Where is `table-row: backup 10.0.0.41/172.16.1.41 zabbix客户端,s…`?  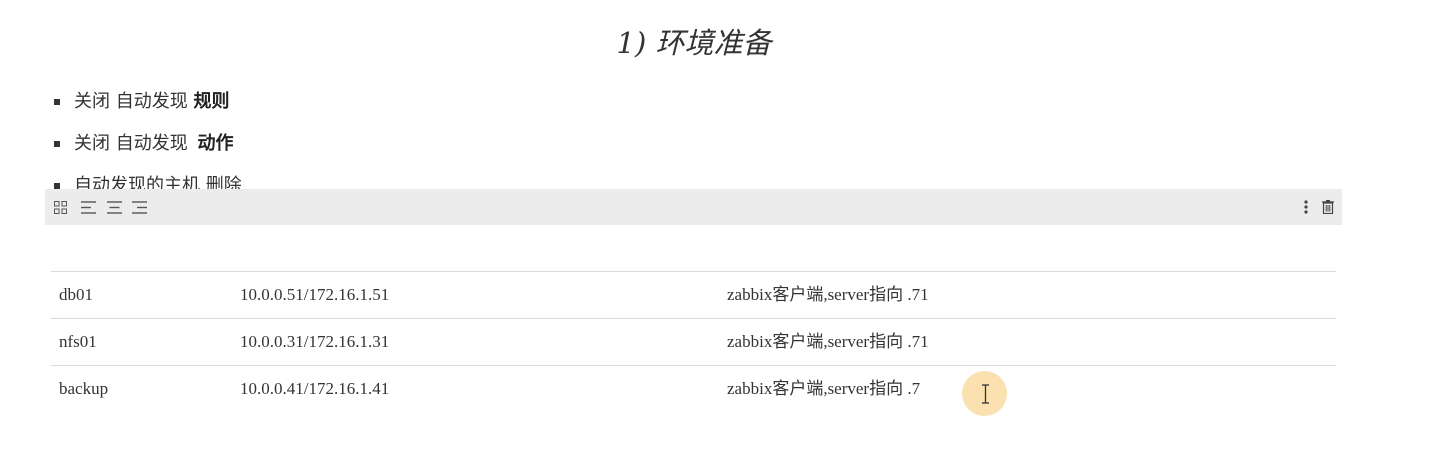
table-row: backup 10.0.0.41/172.16.1.41 zabbix客户端,s… is located at coordinates (693, 388).